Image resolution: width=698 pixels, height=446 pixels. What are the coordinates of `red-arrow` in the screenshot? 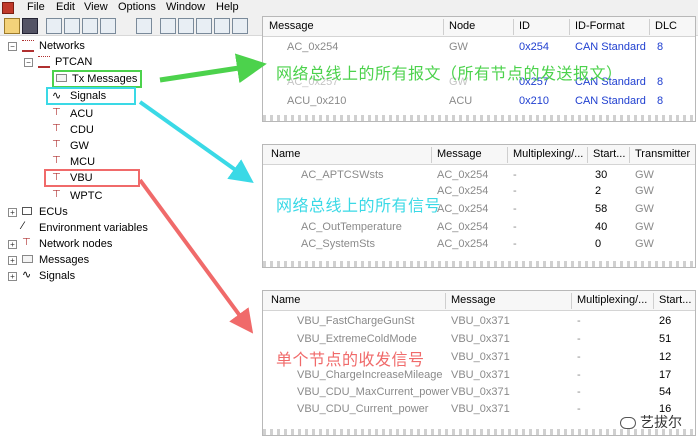 It's located at (196, 256).